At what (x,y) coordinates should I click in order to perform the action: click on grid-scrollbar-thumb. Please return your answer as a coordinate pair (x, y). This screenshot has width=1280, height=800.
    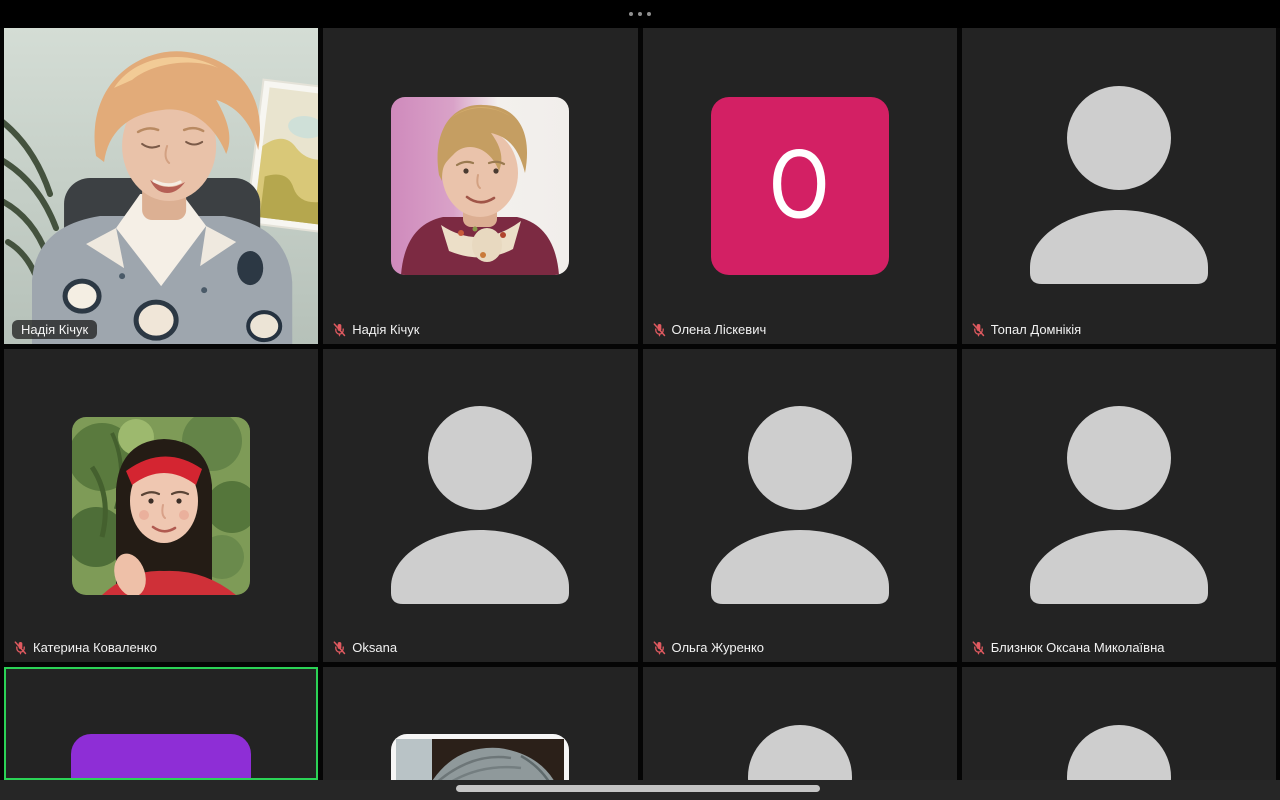
    Looking at the image, I should click on (638, 788).